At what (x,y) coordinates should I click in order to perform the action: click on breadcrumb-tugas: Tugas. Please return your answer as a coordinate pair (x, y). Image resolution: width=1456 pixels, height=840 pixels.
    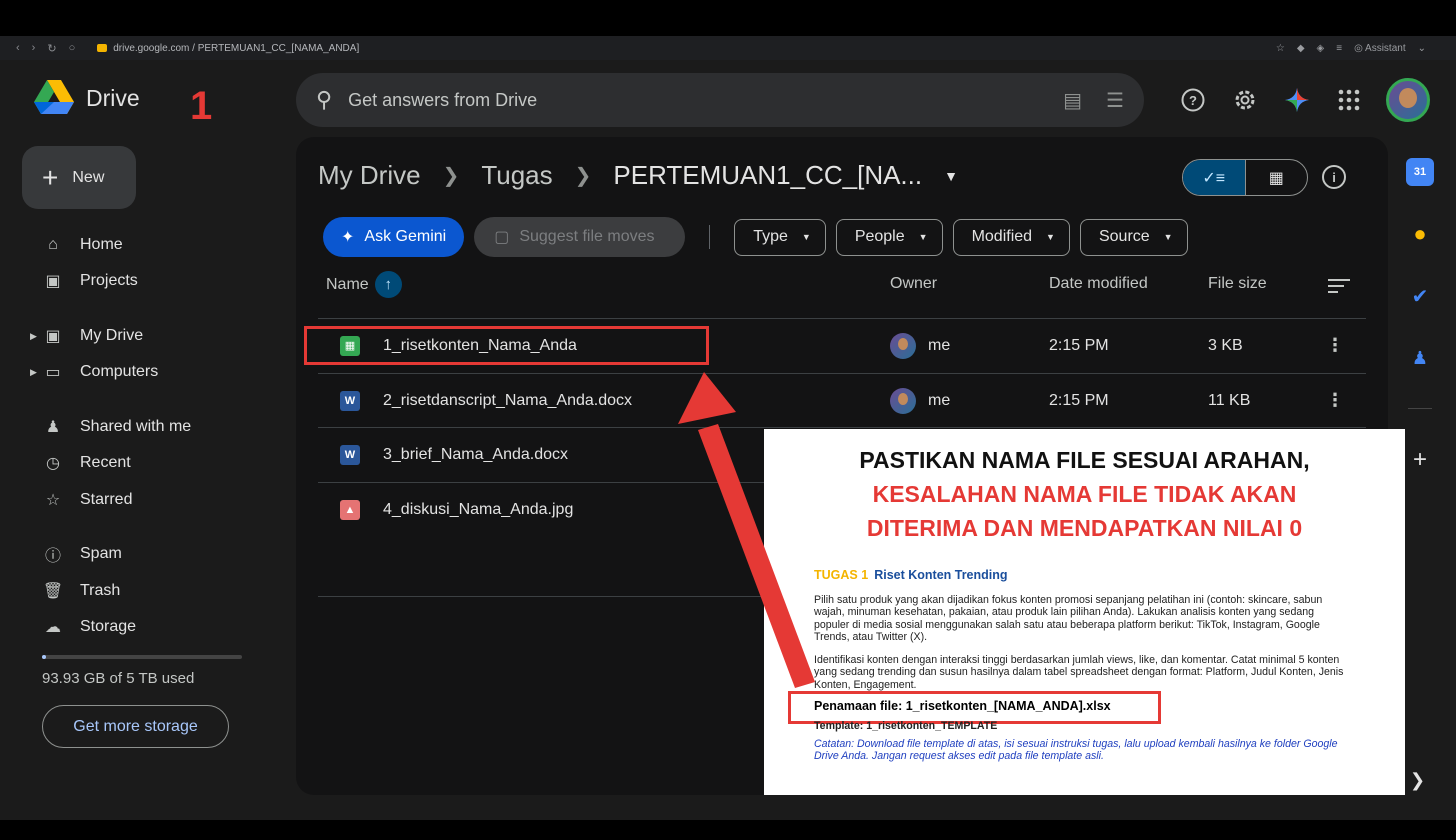
    Looking at the image, I should click on (516, 175).